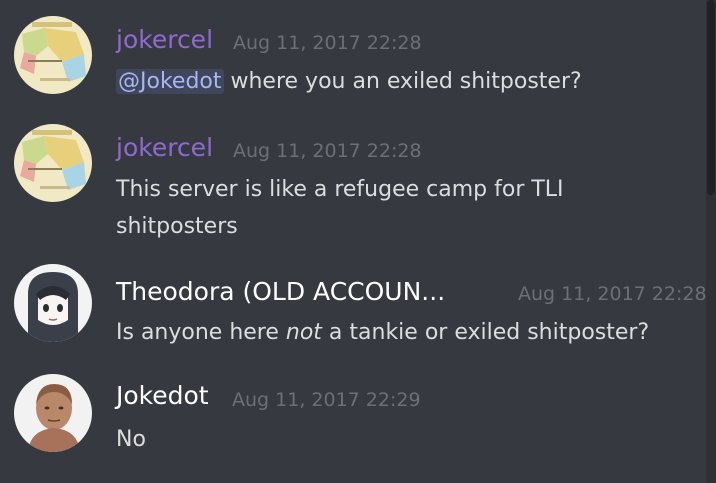 The height and width of the screenshot is (483, 716). Describe the element at coordinates (711, 97) in the screenshot. I see `scrollbar-thumb` at that location.